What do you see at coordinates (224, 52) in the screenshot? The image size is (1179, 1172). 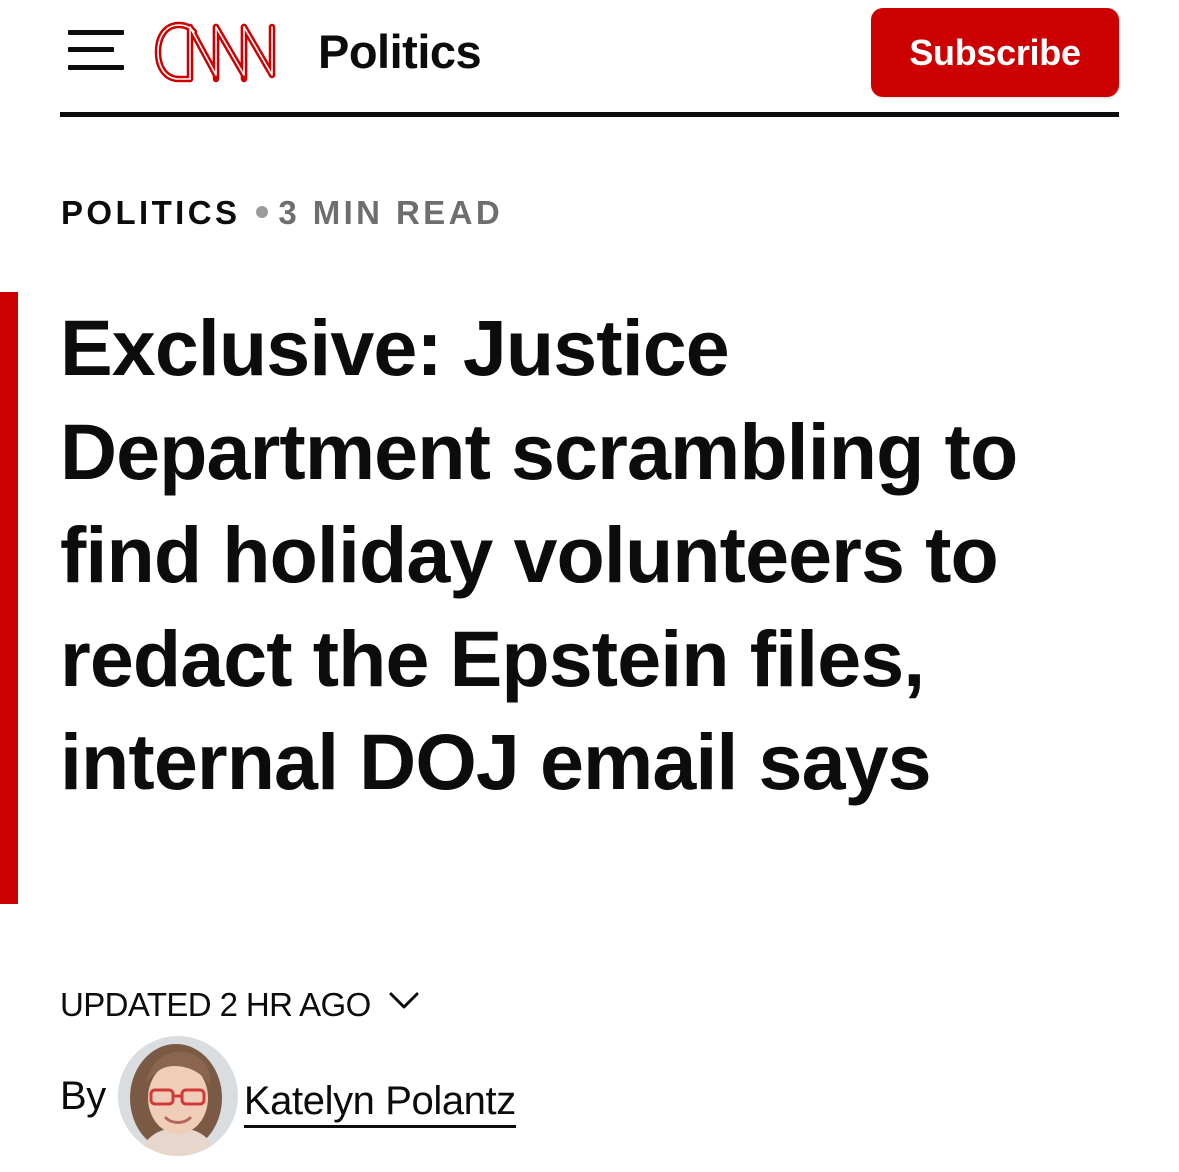 I see `cnn-logo` at bounding box center [224, 52].